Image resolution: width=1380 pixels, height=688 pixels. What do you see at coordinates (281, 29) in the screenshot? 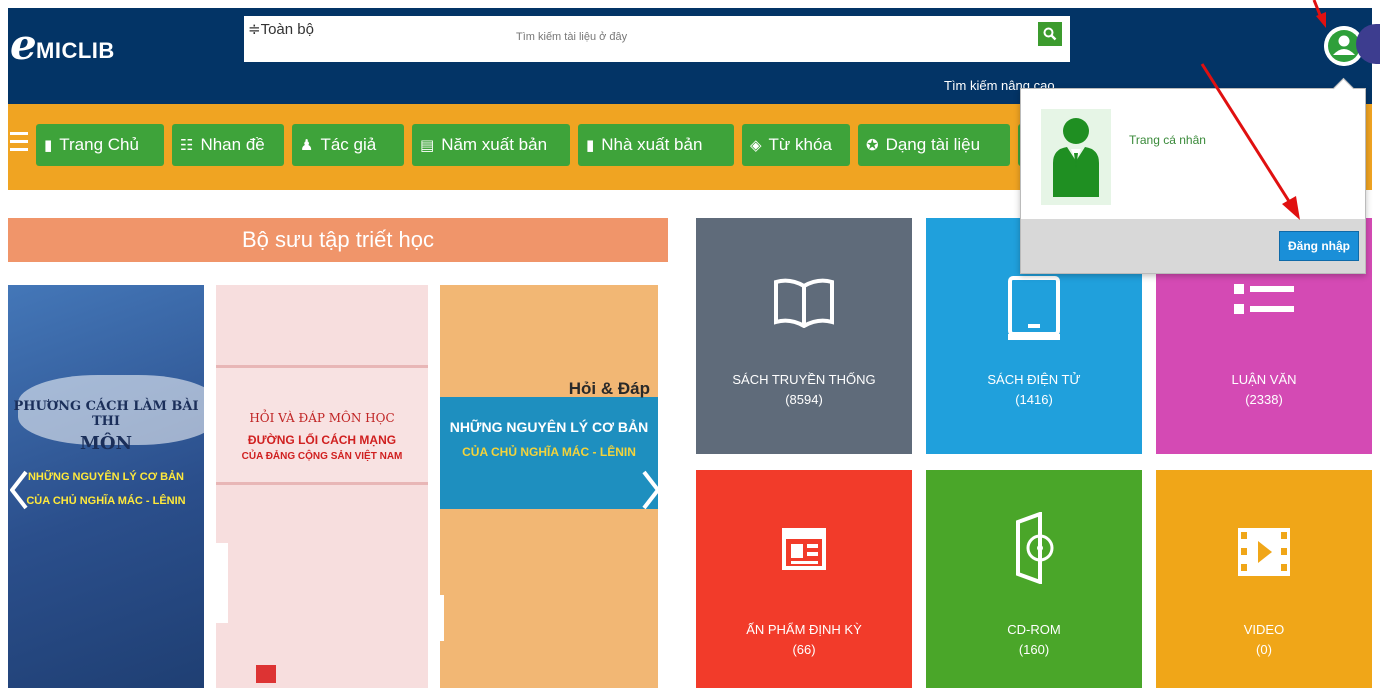
I see `search-scope-select: ≑Toàn bộ` at bounding box center [281, 29].